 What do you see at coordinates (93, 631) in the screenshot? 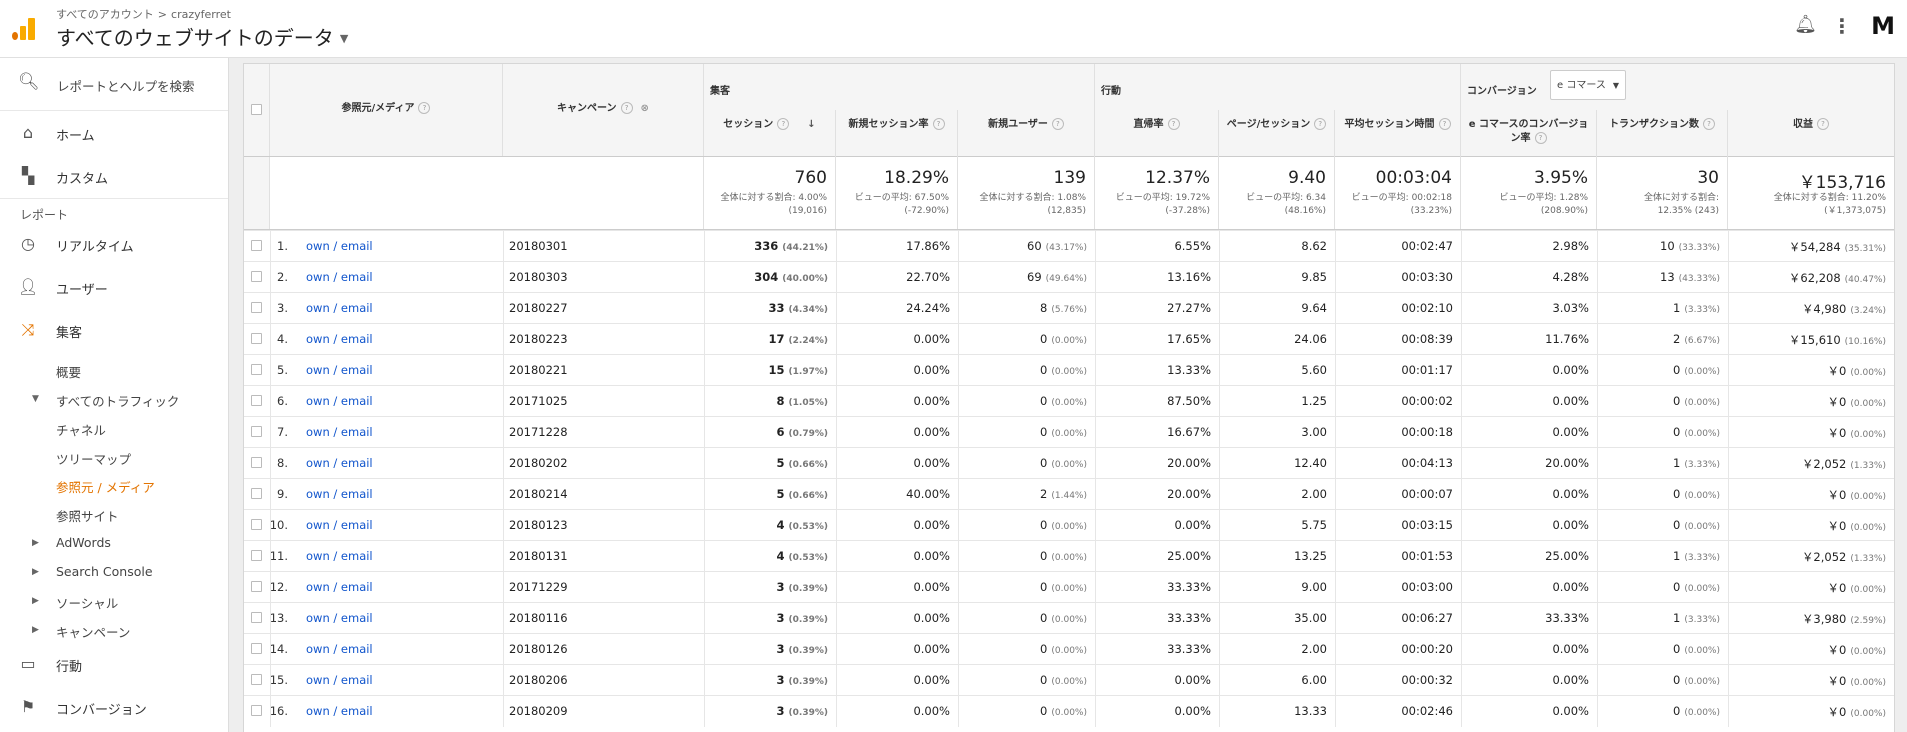
I see `sidebar-sub-campaigns: キャンペーン` at bounding box center [93, 631].